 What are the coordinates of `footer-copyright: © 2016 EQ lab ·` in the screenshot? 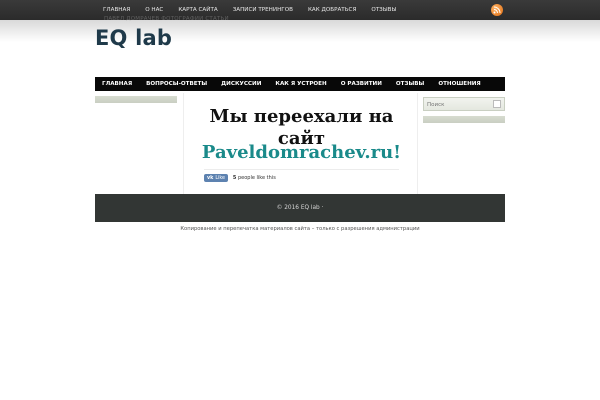 It's located at (300, 208).